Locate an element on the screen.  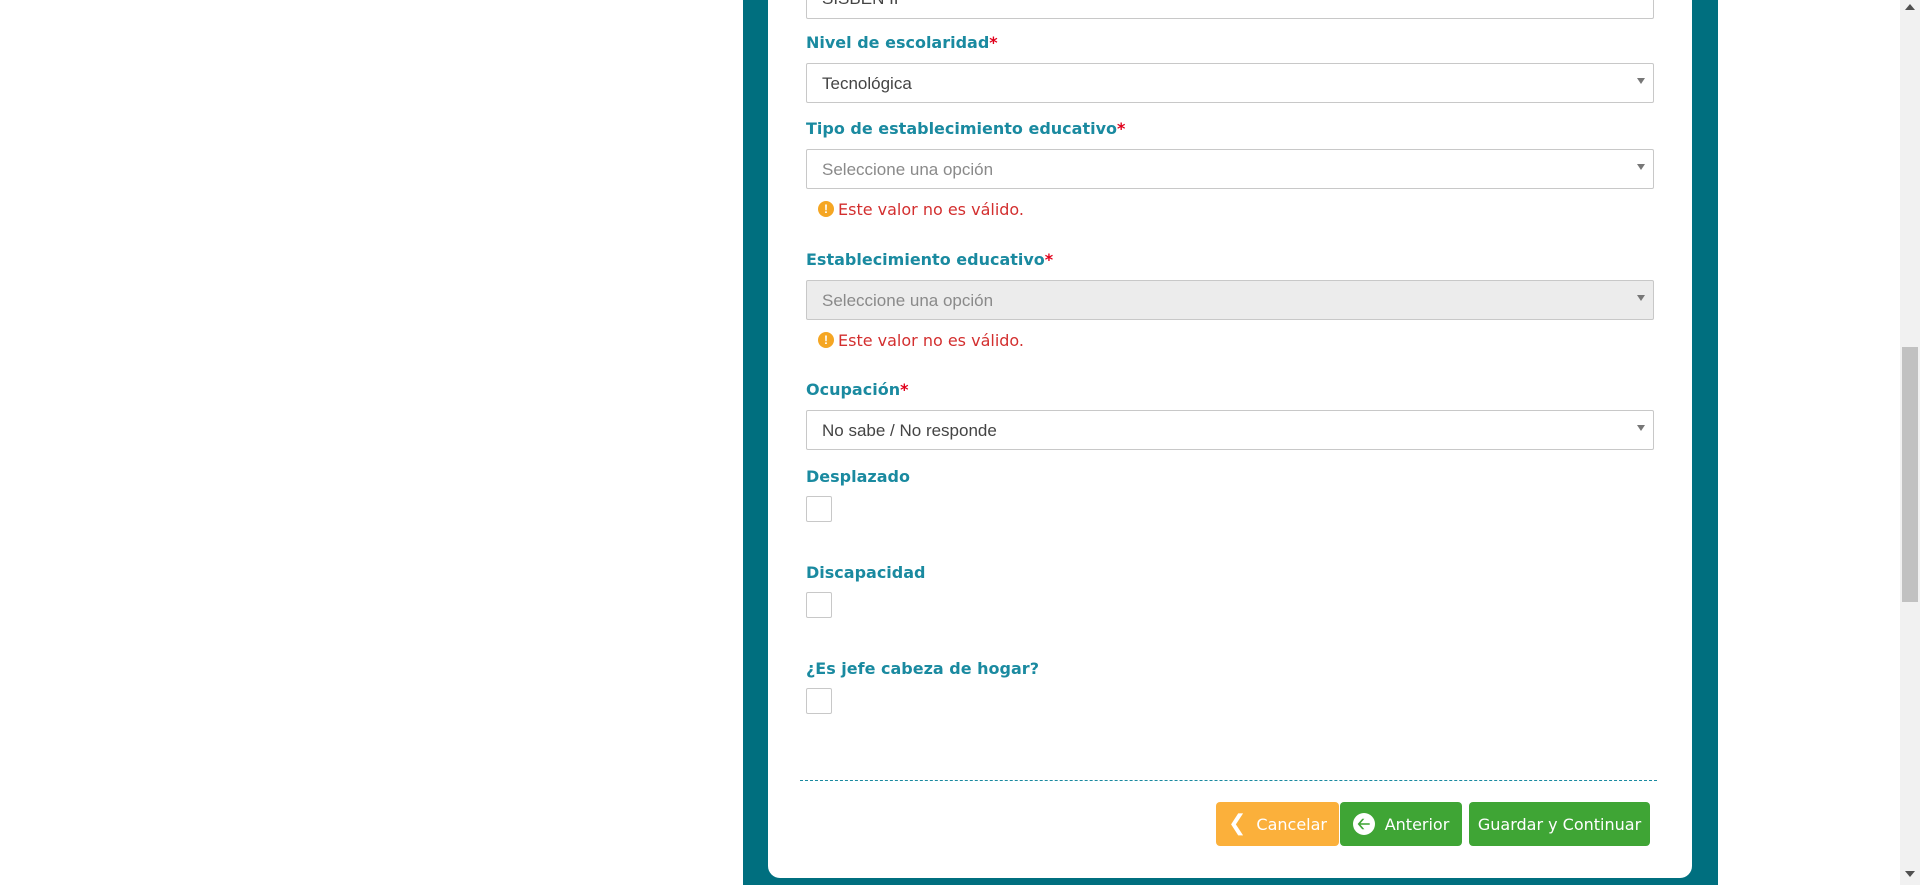
cancel-button: ❮ Cancelar is located at coordinates (1277, 824).